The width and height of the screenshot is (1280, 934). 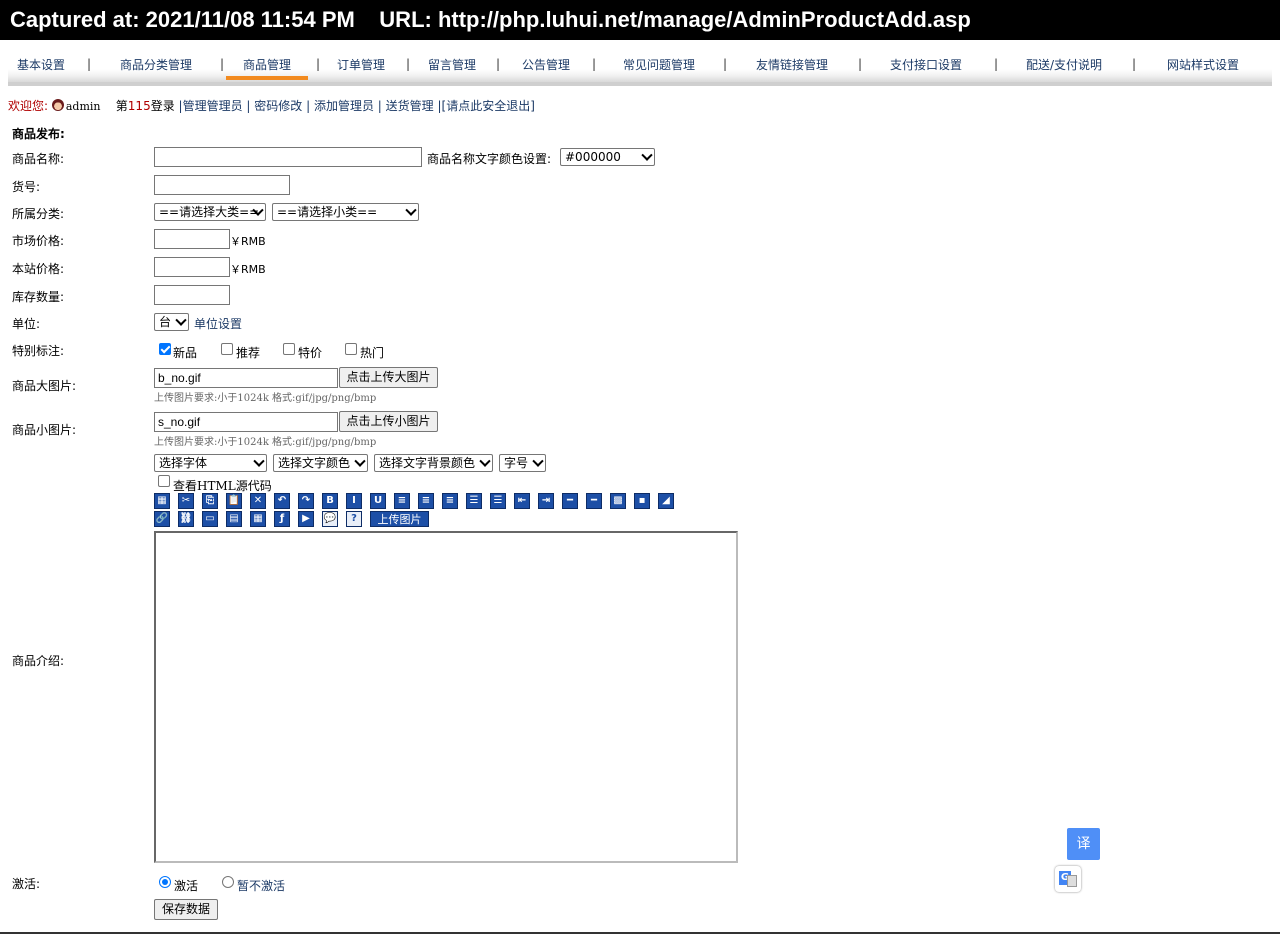 I want to click on italic-icon: I, so click(x=354, y=501).